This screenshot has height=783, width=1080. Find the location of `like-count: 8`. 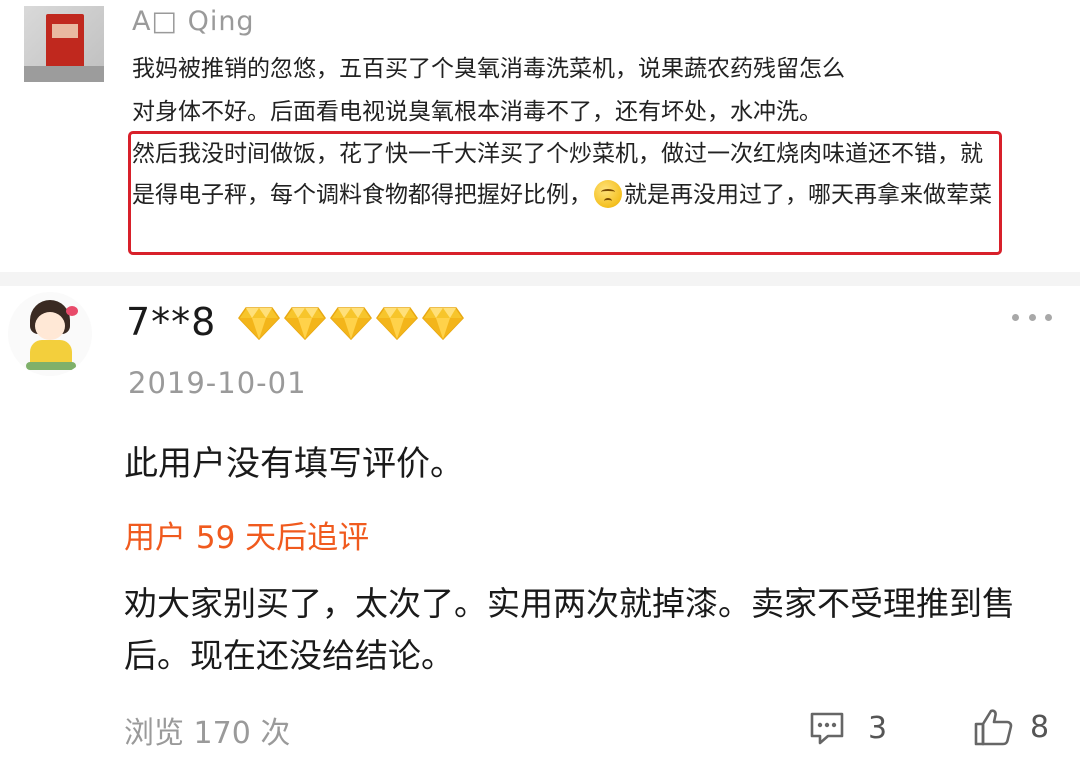

like-count: 8 is located at coordinates (1040, 727).